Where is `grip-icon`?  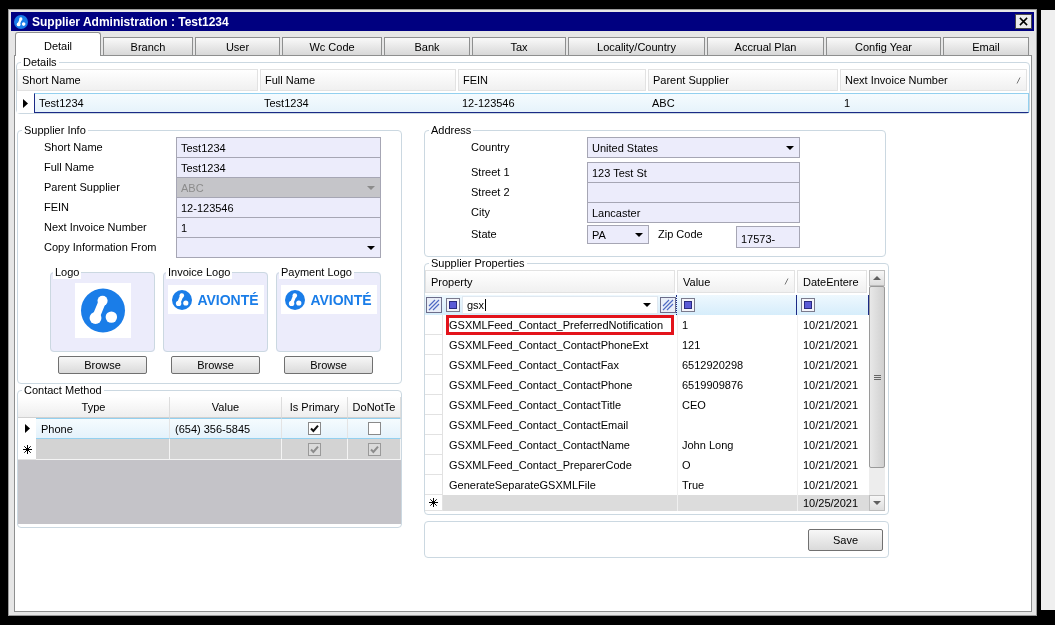
grip-icon is located at coordinates (877, 377).